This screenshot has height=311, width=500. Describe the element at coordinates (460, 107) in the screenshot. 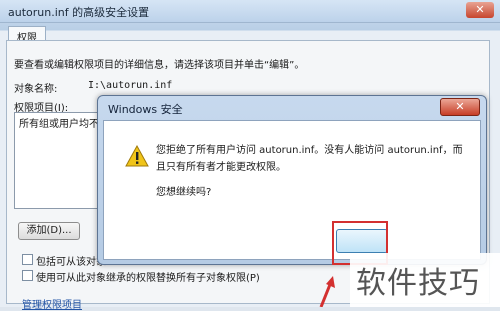

I see `dialog-close-button: ✕` at that location.